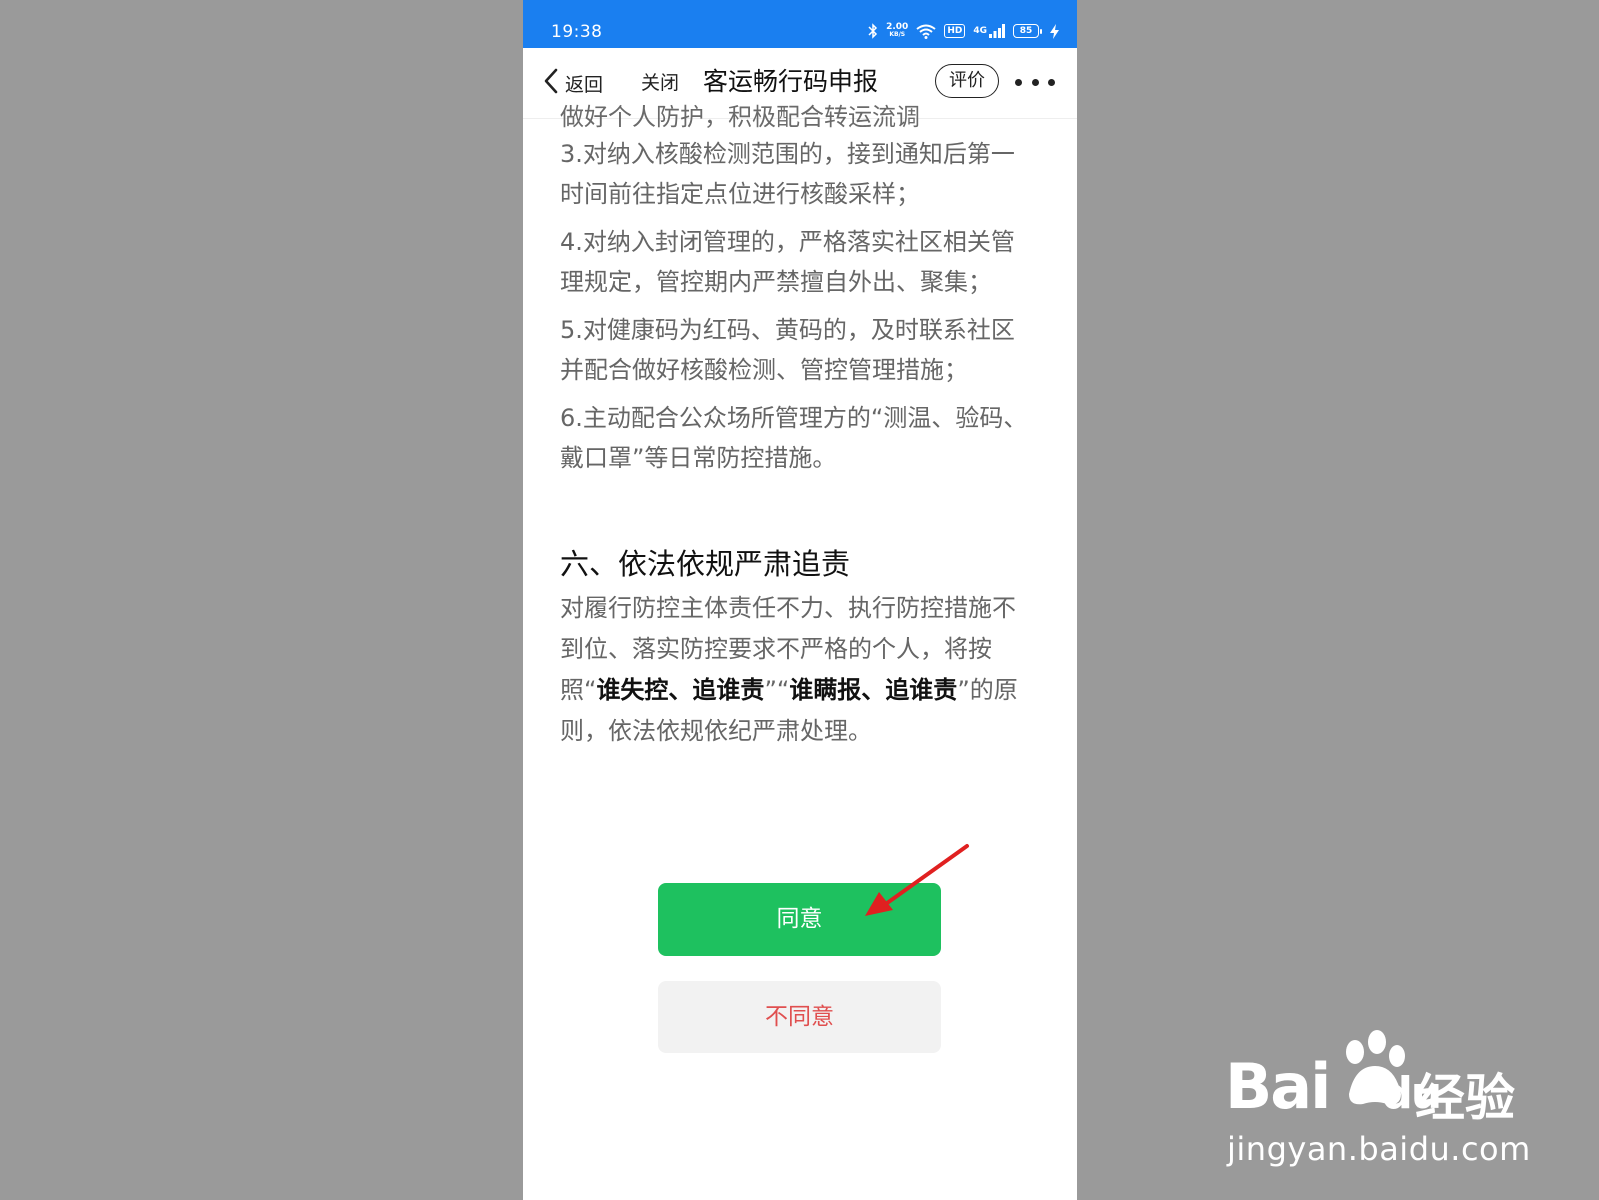  I want to click on annotation-arrow-icon, so click(917, 880).